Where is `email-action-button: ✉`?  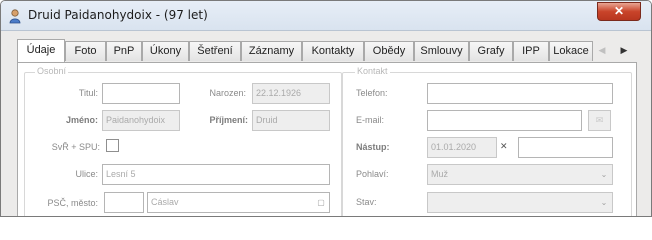 email-action-button: ✉ is located at coordinates (599, 120).